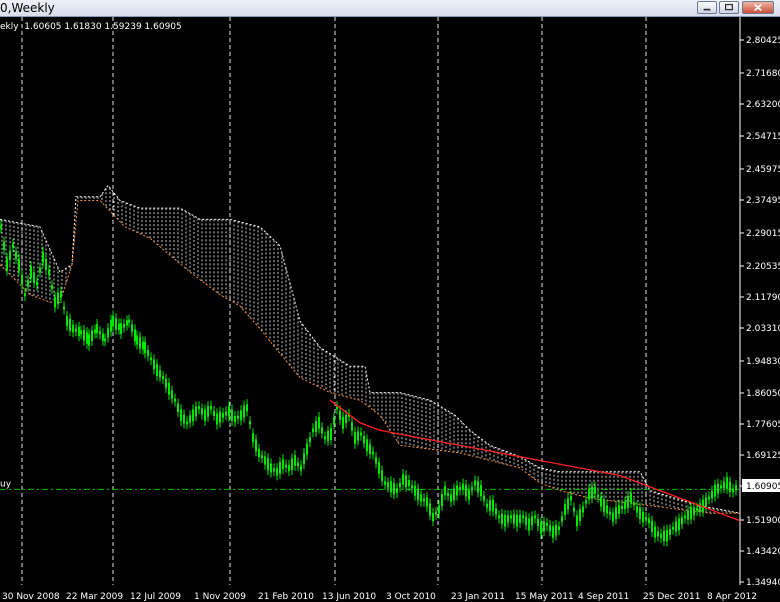  What do you see at coordinates (672, 597) in the screenshot?
I see `x-tick-label: 25 Dec 2011` at bounding box center [672, 597].